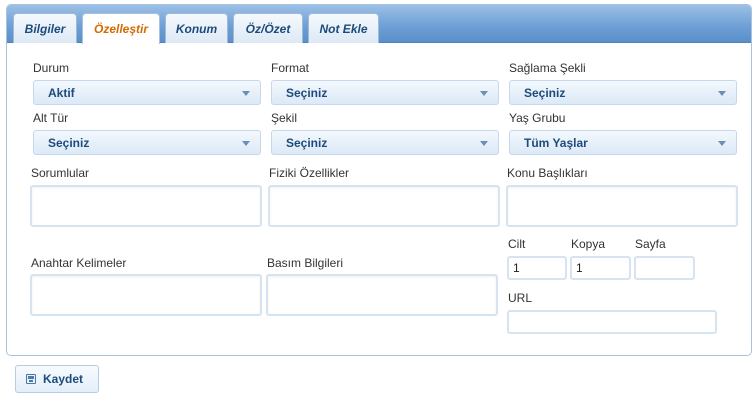 The width and height of the screenshot is (755, 402). What do you see at coordinates (588, 244) in the screenshot?
I see `kopya-label: Kopya` at bounding box center [588, 244].